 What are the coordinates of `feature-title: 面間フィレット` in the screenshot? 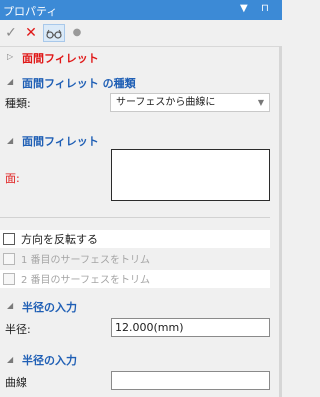 It's located at (60, 58).